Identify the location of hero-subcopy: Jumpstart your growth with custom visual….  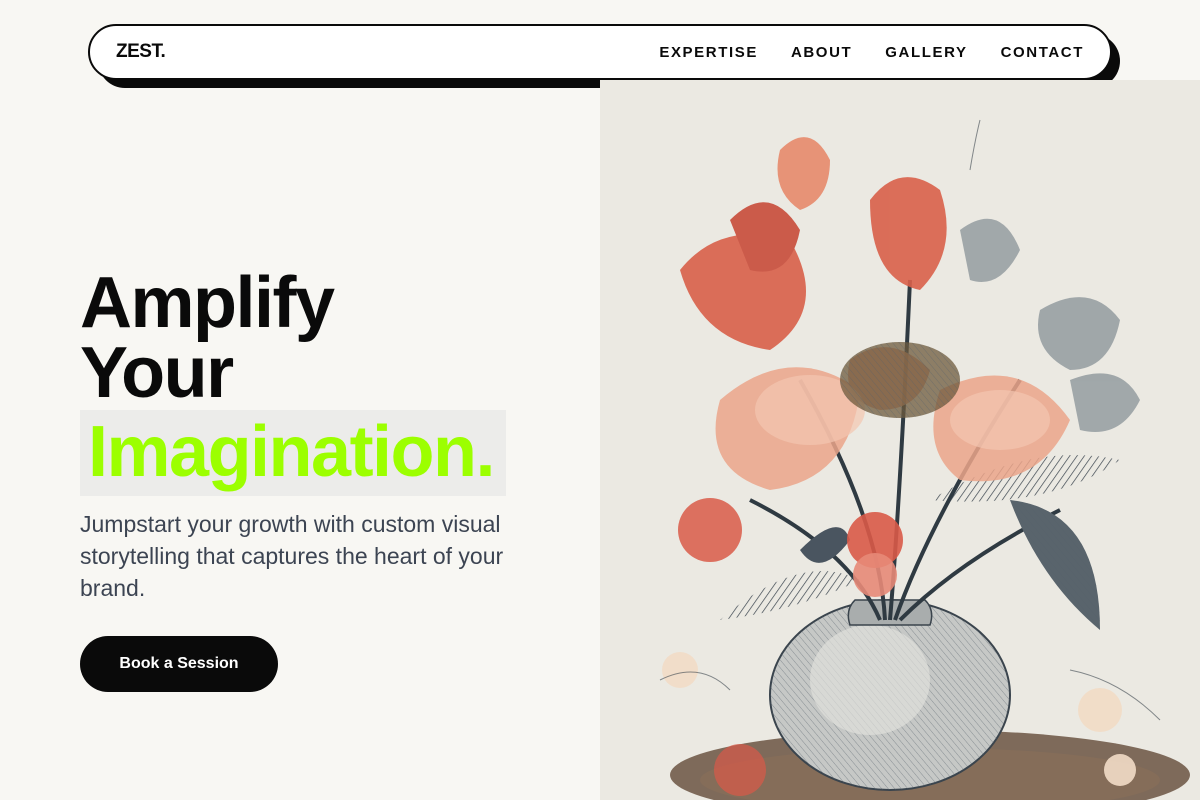
(292, 556).